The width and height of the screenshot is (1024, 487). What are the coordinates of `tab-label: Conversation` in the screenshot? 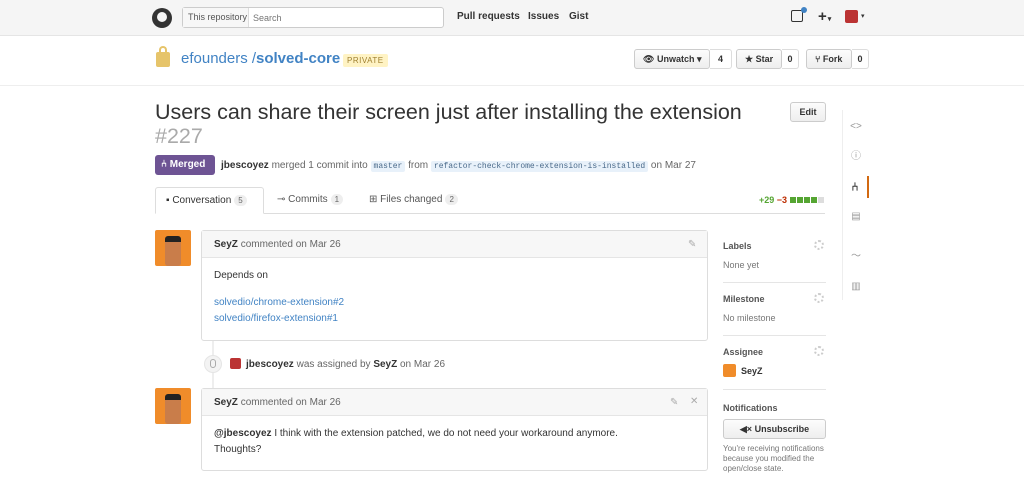 It's located at (202, 200).